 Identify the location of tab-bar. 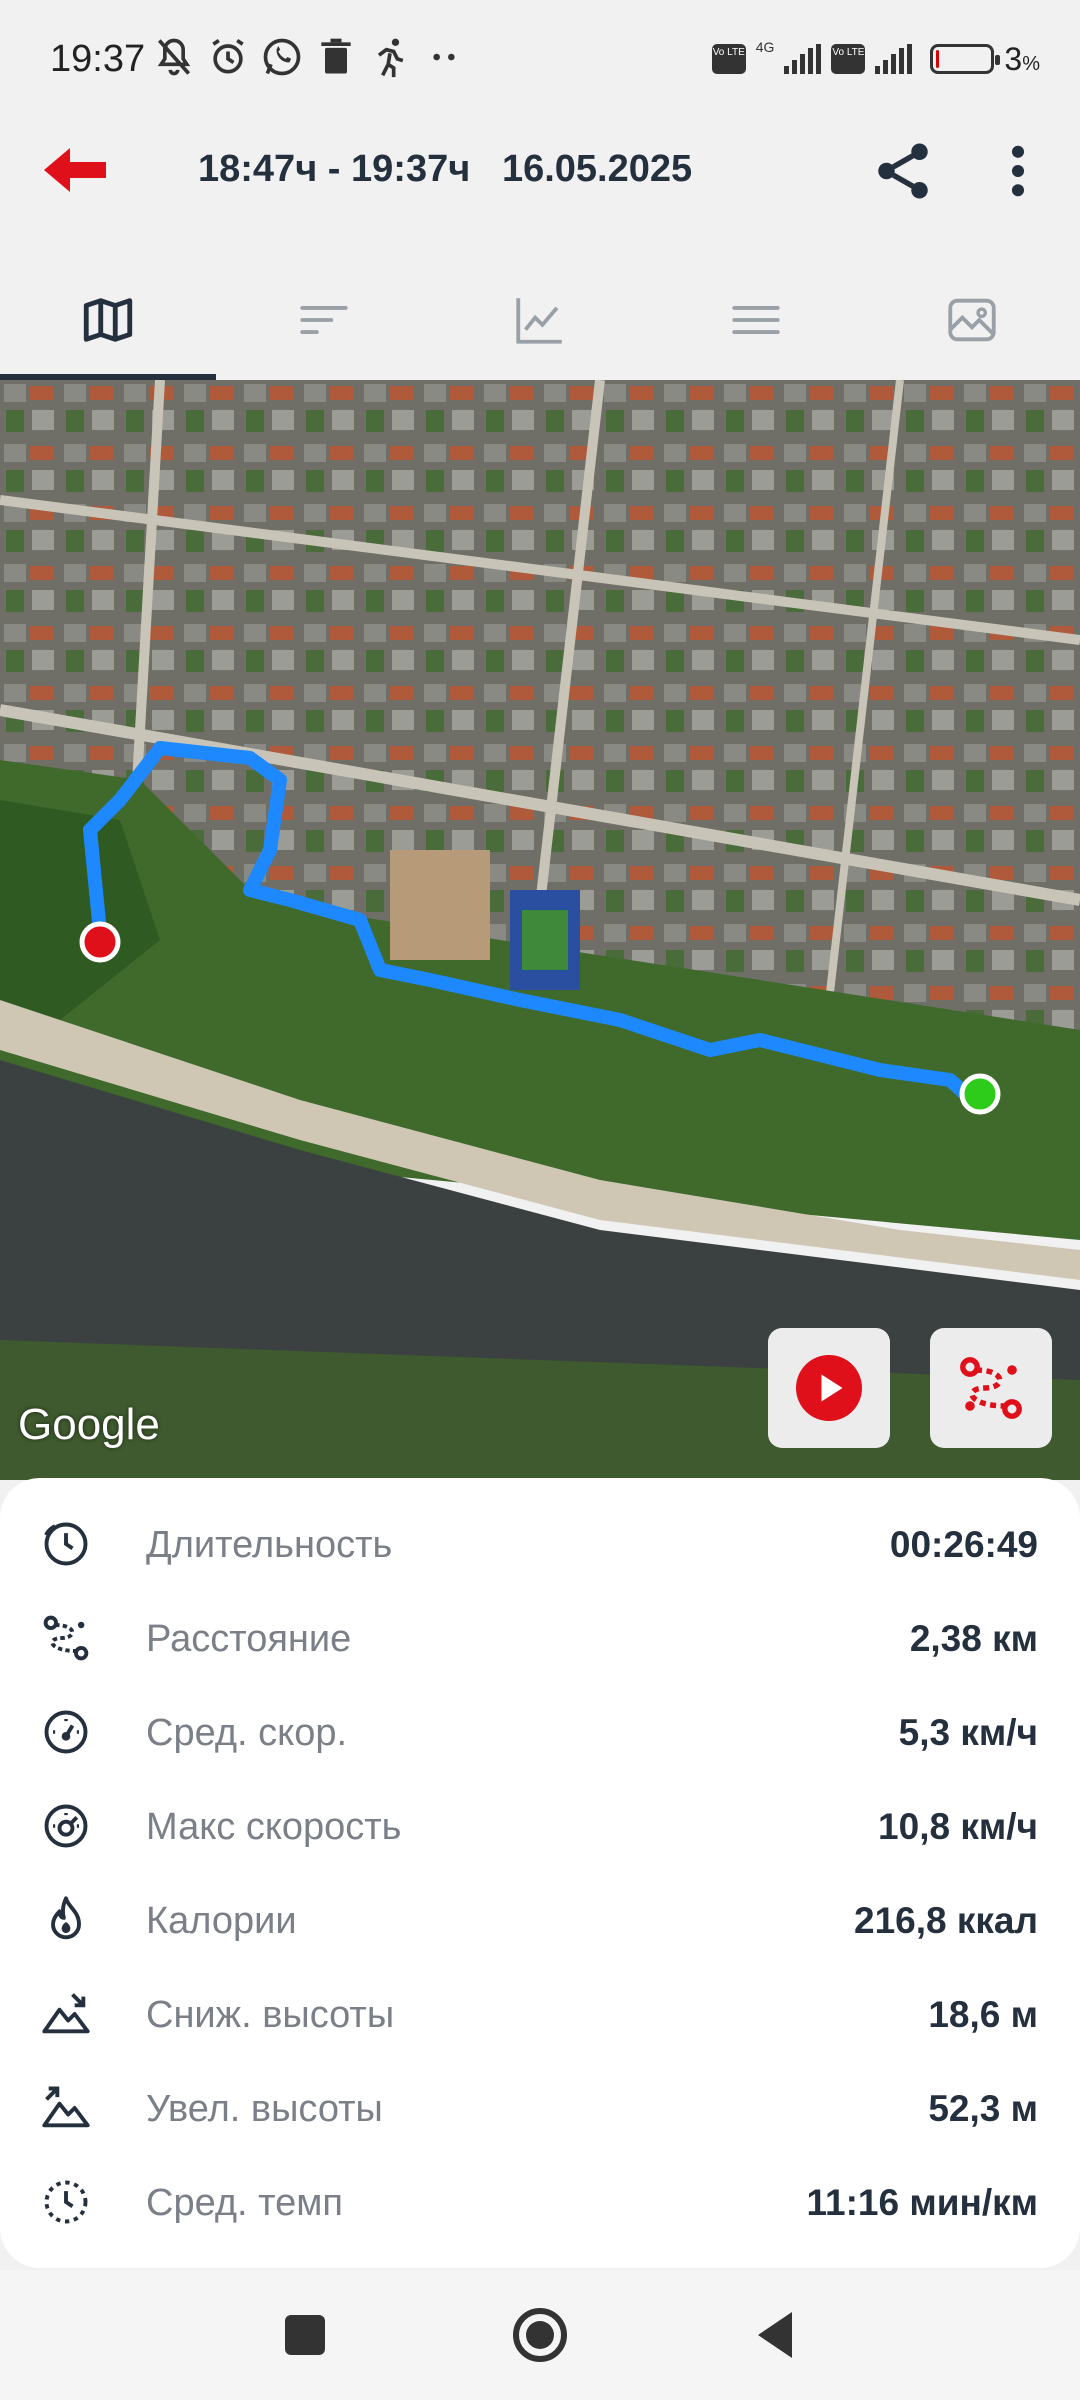
(540, 320).